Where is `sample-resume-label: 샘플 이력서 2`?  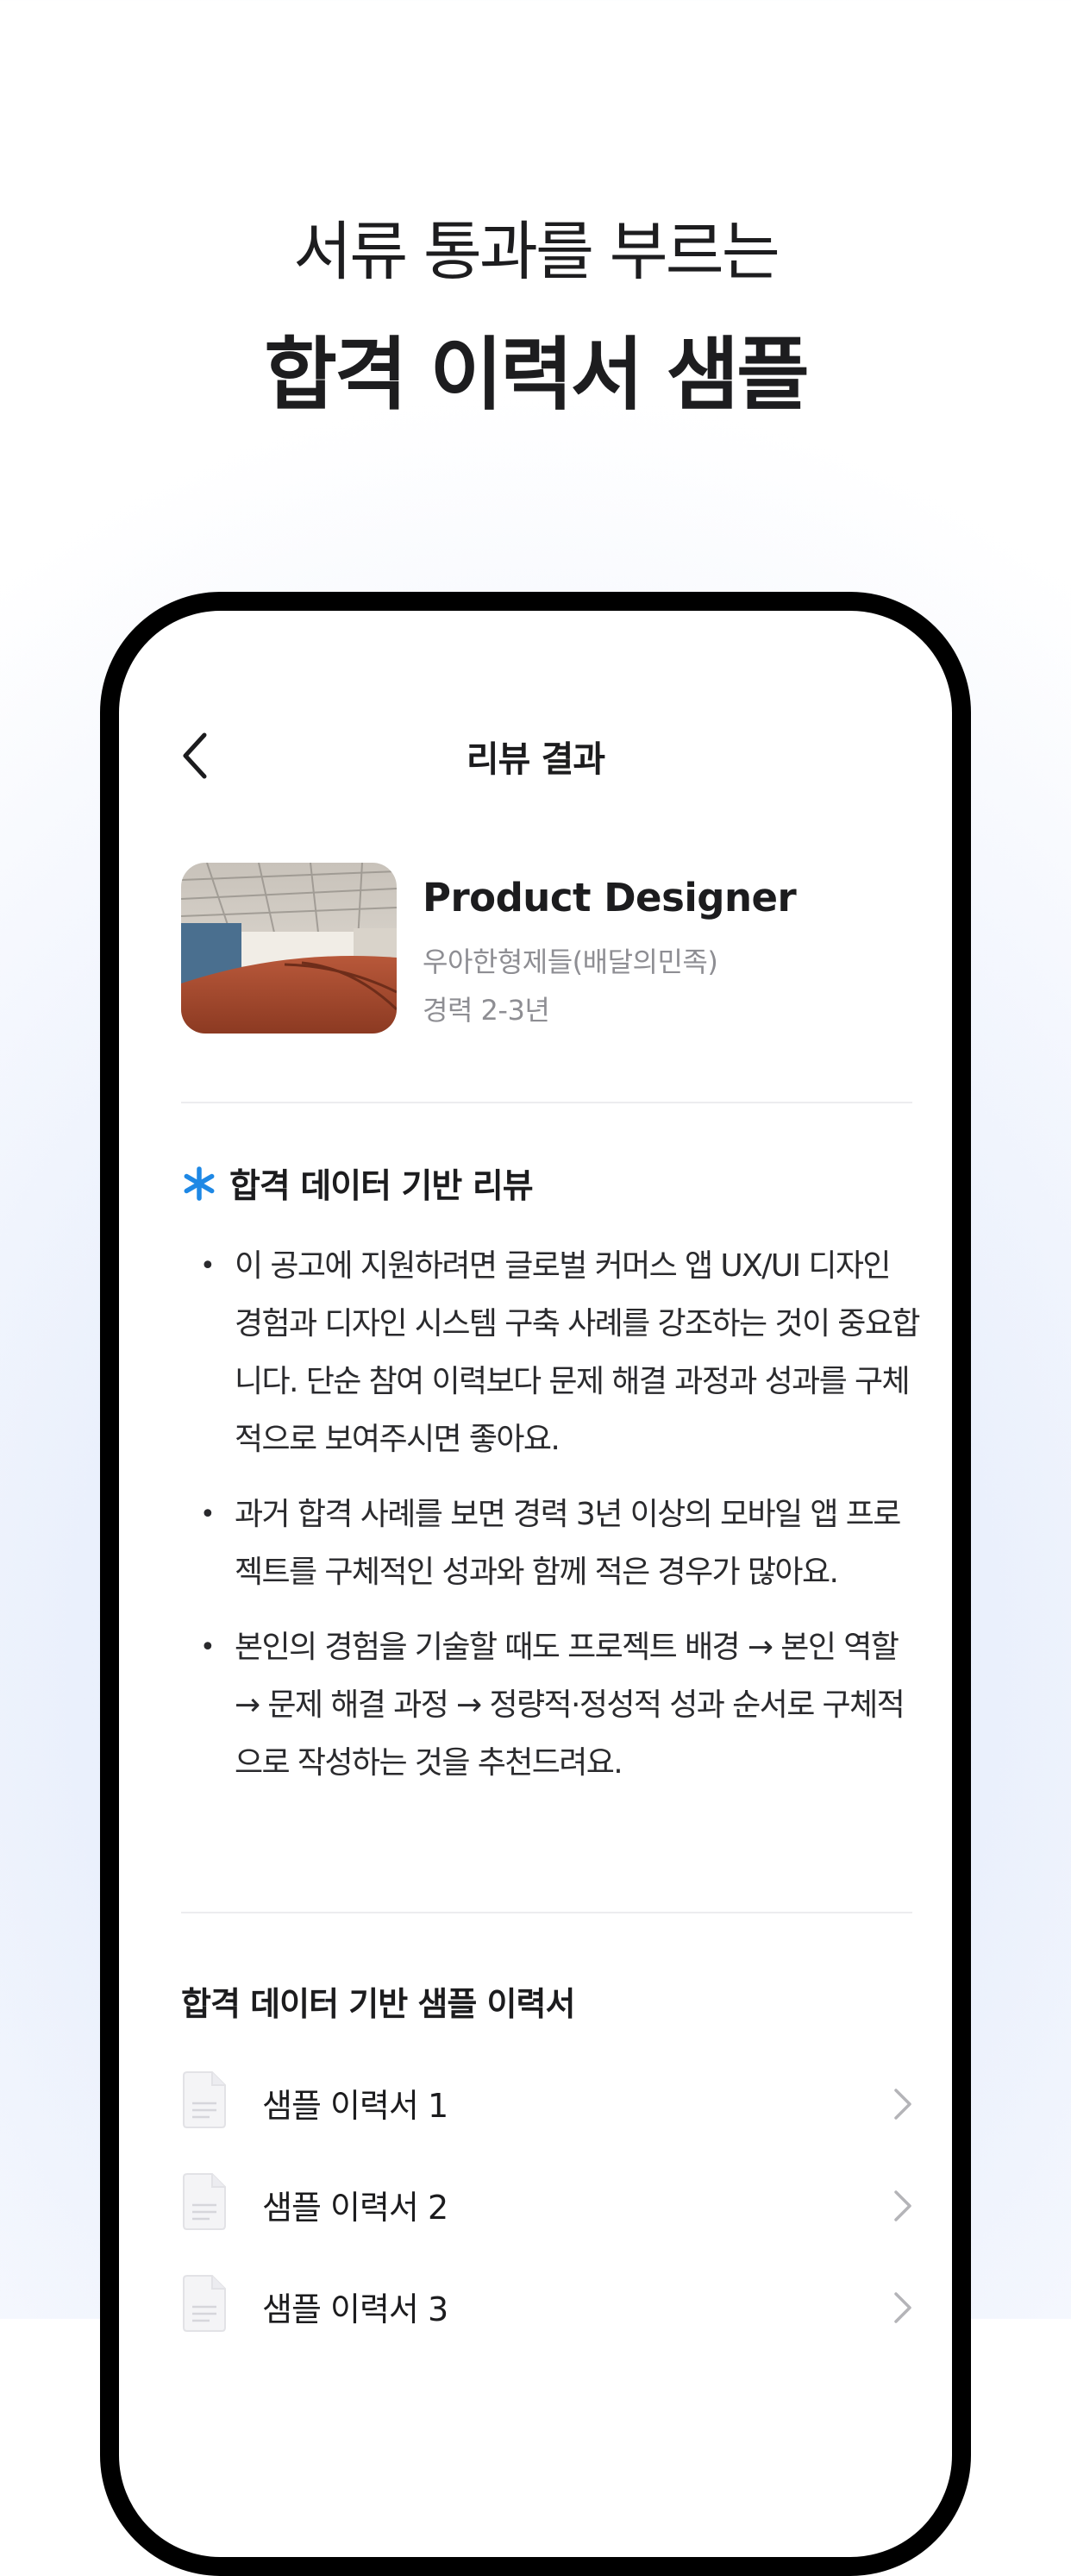
sample-resume-label: 샘플 이력서 2 is located at coordinates (355, 2208).